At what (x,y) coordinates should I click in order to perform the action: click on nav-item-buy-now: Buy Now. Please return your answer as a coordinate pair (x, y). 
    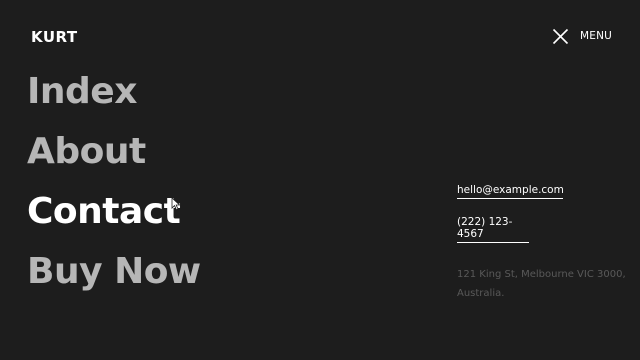
    Looking at the image, I should click on (114, 272).